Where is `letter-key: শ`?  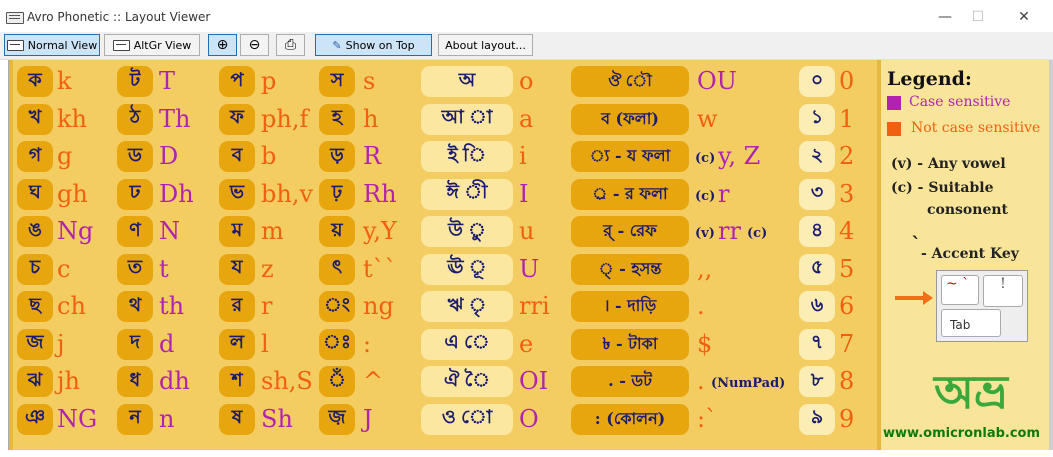
letter-key: শ is located at coordinates (237, 381).